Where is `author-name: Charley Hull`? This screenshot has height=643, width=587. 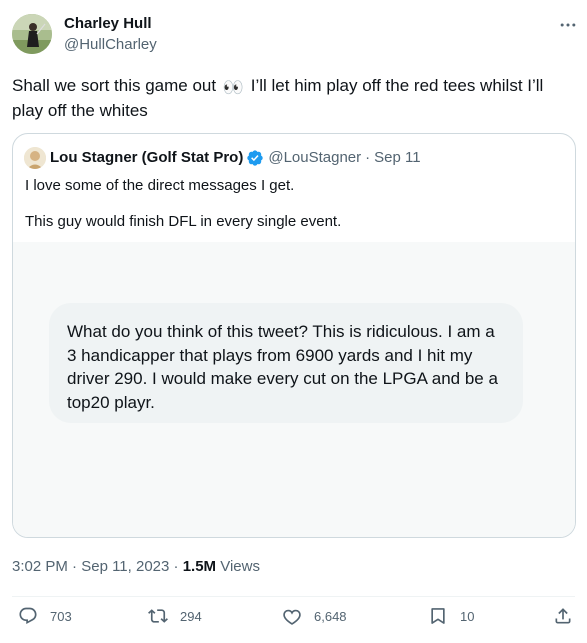
author-name: Charley Hull is located at coordinates (108, 24).